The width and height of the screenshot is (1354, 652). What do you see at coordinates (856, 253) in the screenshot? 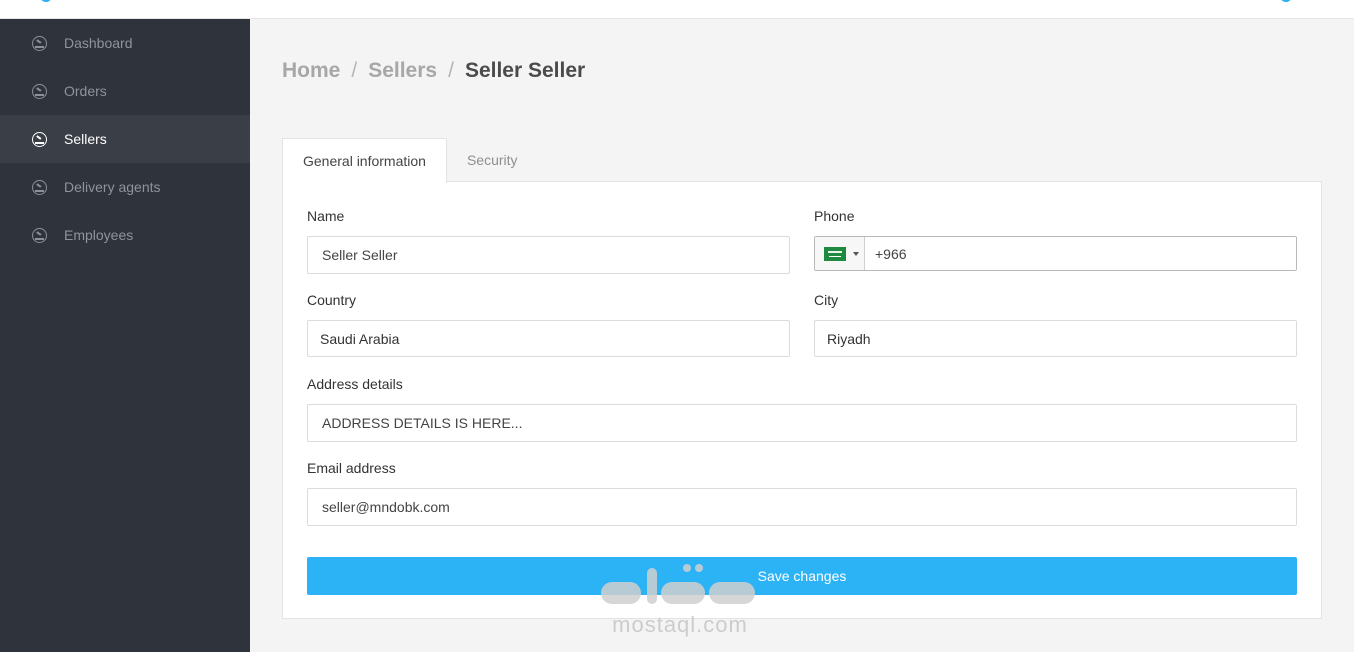
I see `caret-down-icon` at bounding box center [856, 253].